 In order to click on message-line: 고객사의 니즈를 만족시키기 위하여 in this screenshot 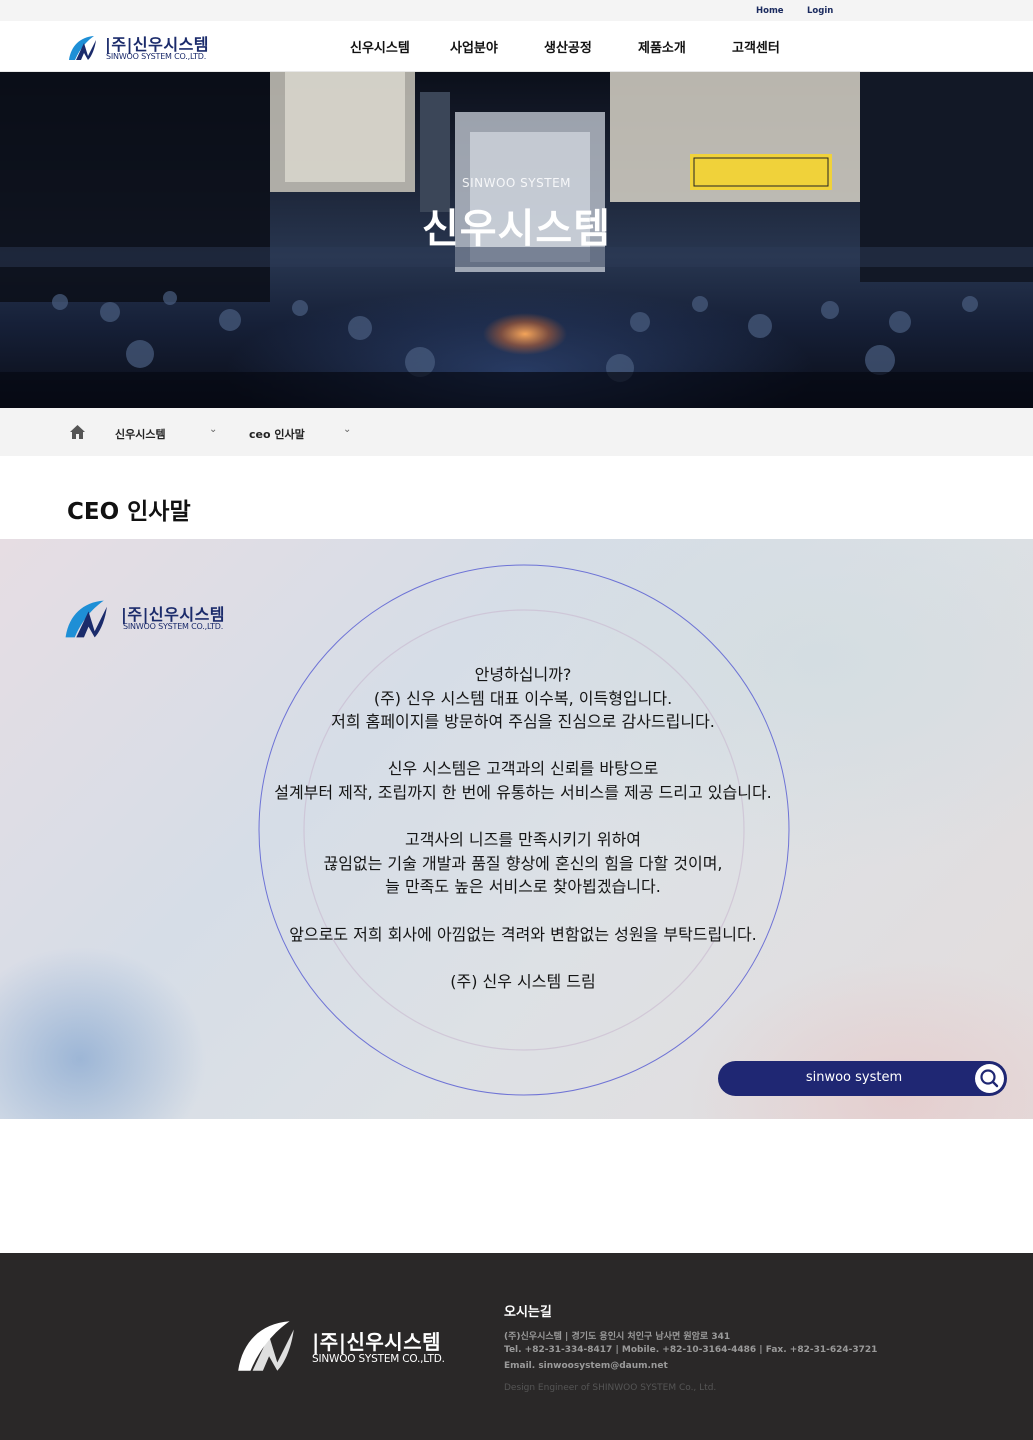, I will do `click(523, 840)`.